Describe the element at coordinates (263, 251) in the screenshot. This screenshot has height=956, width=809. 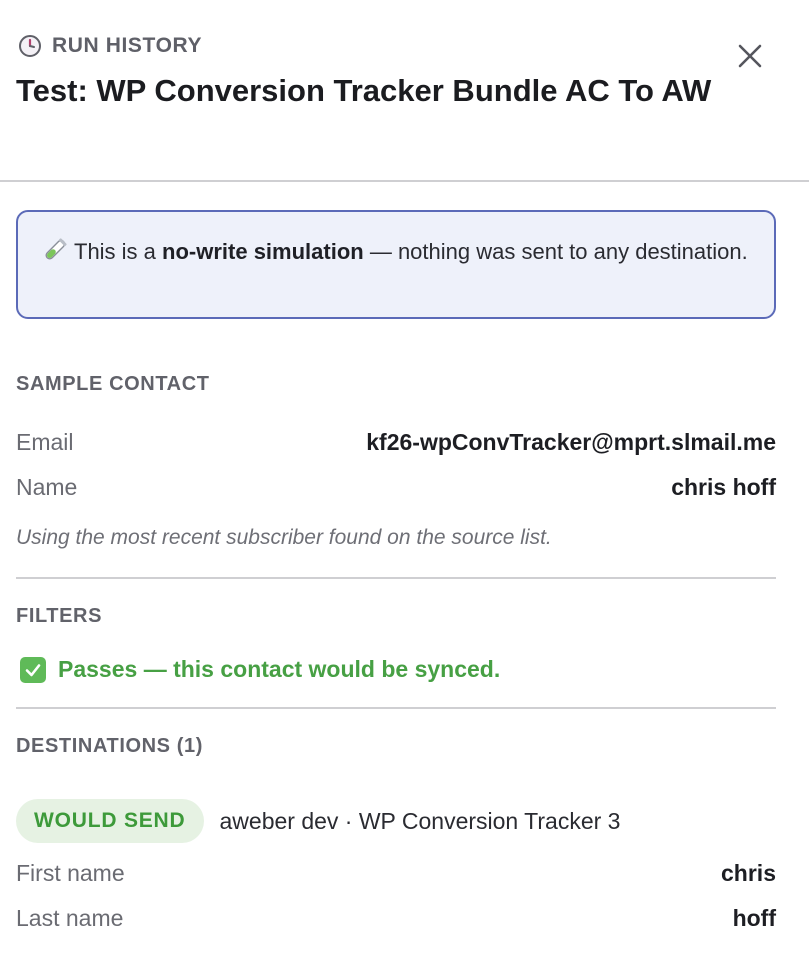
I see `notice-emphasis: no-write simulation` at that location.